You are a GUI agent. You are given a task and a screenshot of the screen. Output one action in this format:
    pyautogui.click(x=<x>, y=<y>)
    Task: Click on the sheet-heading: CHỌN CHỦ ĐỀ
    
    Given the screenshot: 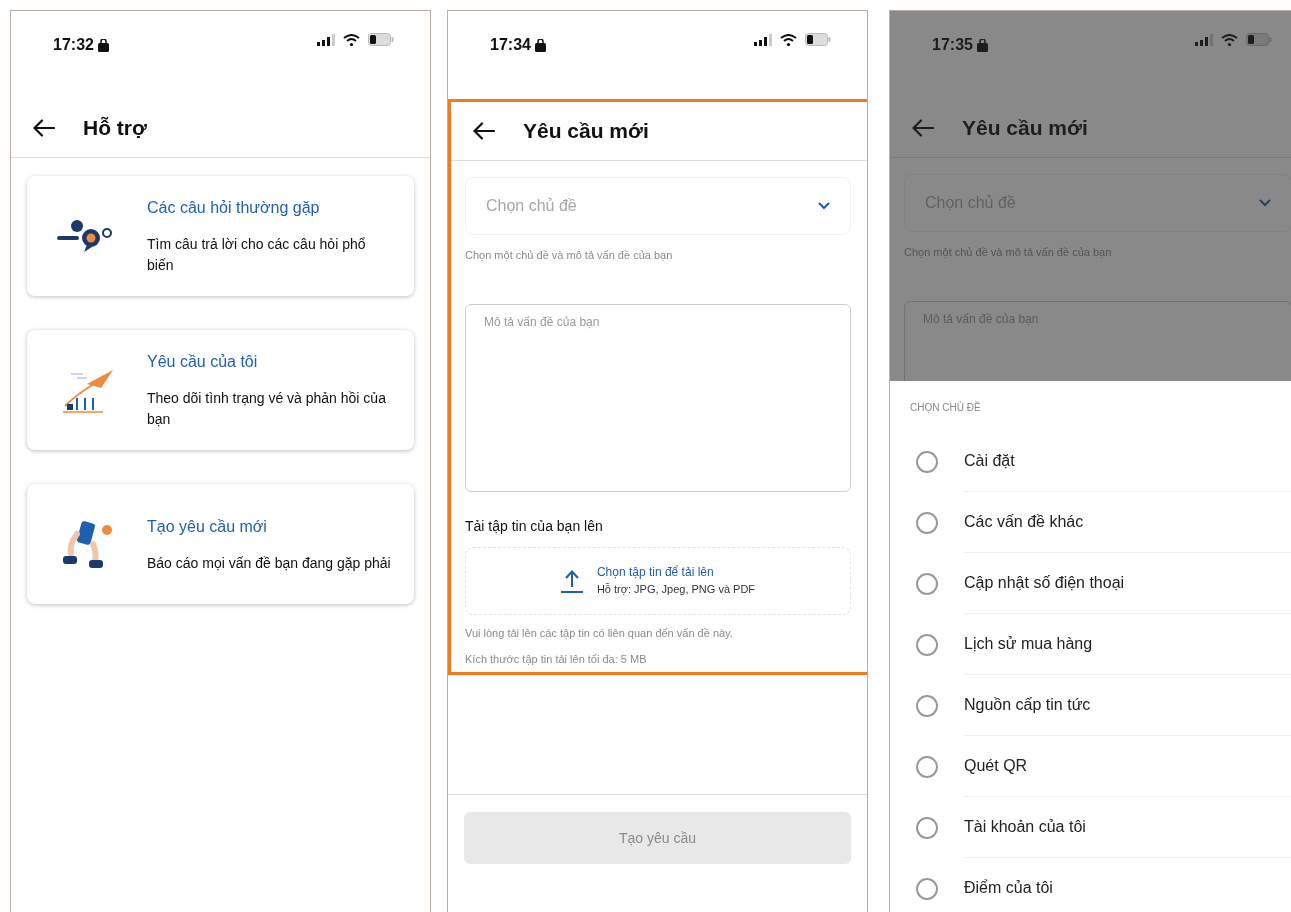 What is the action you would take?
    pyautogui.click(x=945, y=407)
    